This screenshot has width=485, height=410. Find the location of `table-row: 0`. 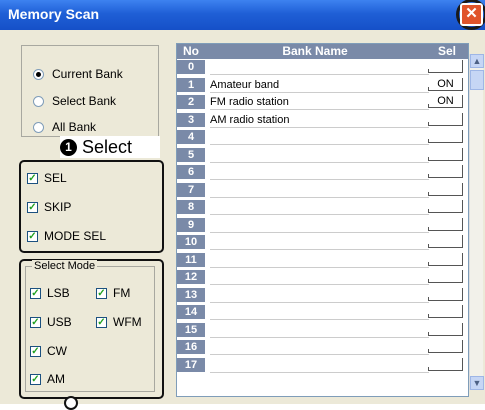

table-row: 0 is located at coordinates (322, 67).